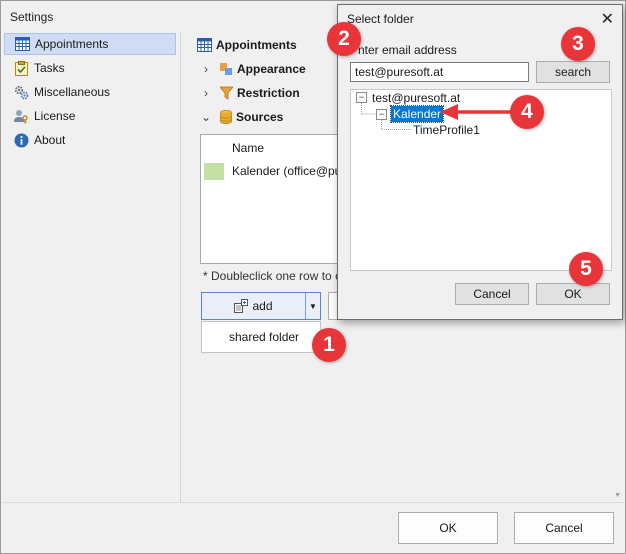  I want to click on section-label: Sources, so click(260, 117).